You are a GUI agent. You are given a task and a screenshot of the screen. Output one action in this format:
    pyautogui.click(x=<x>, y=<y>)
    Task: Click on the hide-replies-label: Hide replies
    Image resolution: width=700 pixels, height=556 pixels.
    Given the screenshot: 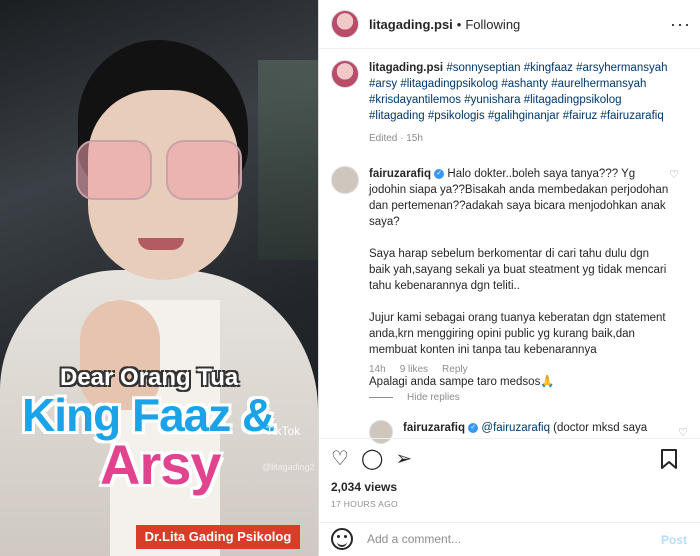 What is the action you would take?
    pyautogui.click(x=433, y=397)
    